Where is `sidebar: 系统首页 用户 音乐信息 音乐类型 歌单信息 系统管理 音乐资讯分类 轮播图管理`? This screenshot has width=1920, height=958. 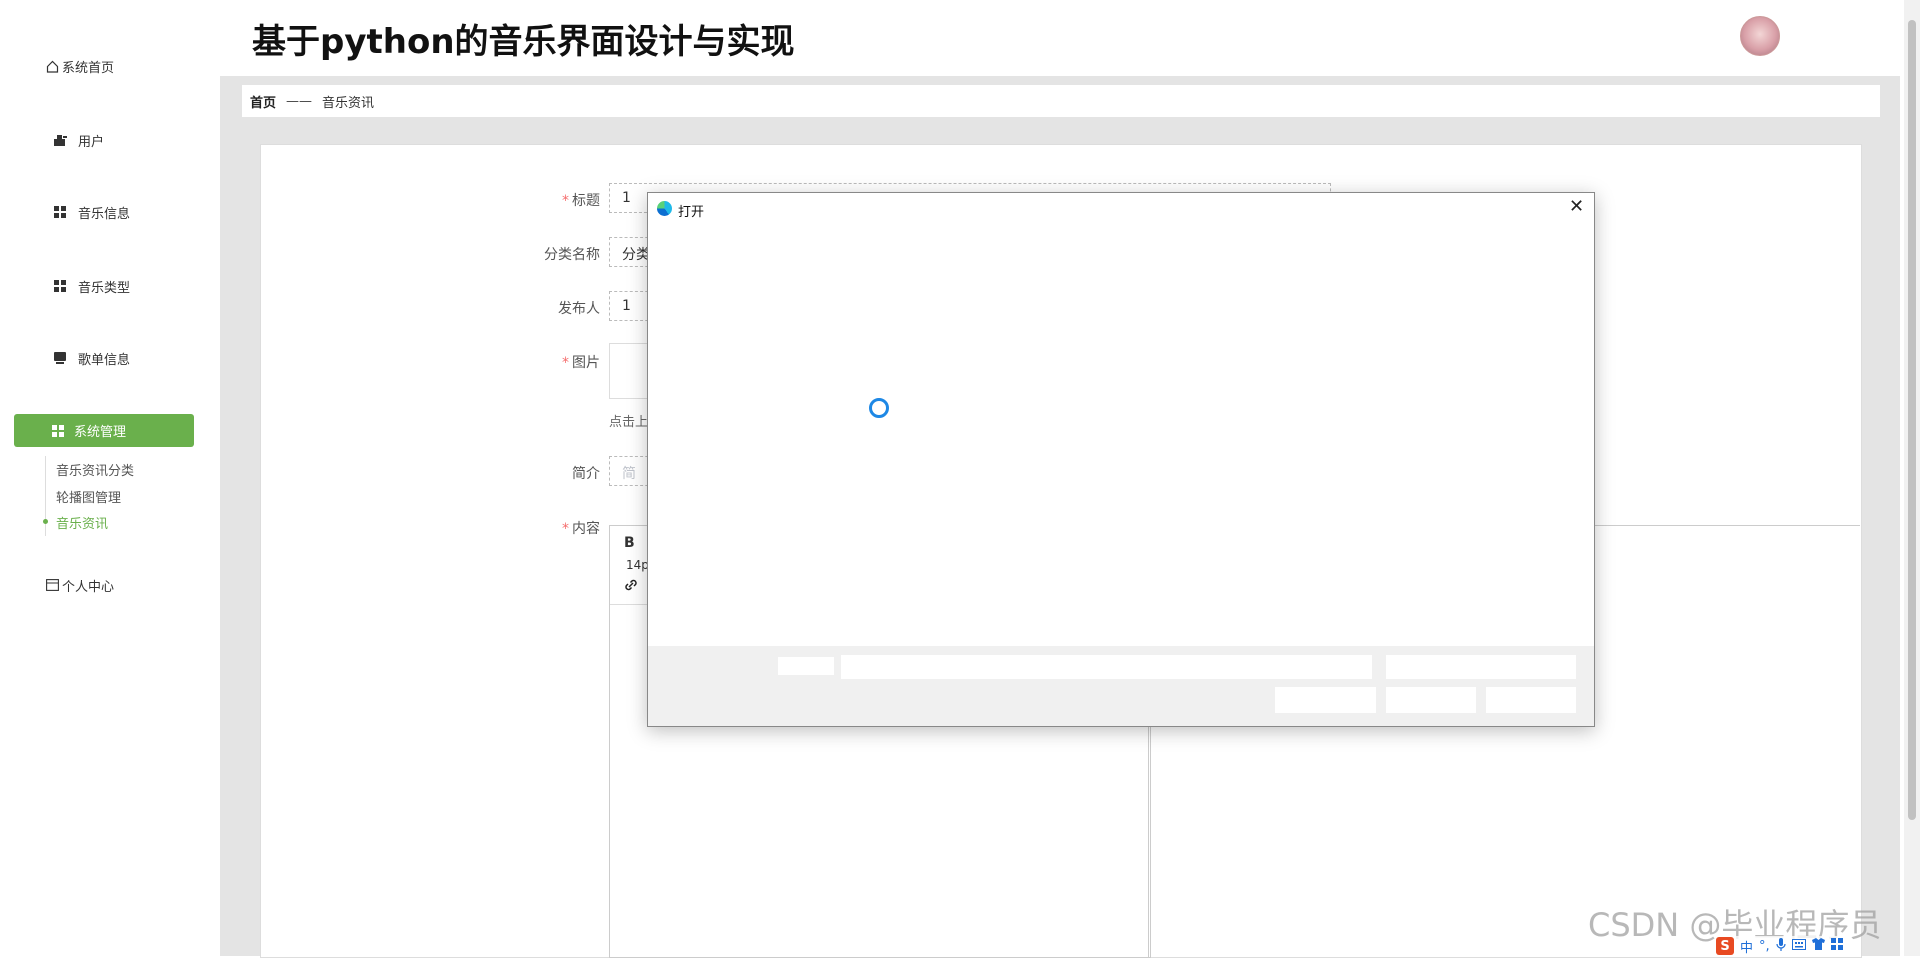 sidebar: 系统首页 用户 音乐信息 音乐类型 歌单信息 系统管理 音乐资讯分类 轮播图管理 is located at coordinates (110, 478).